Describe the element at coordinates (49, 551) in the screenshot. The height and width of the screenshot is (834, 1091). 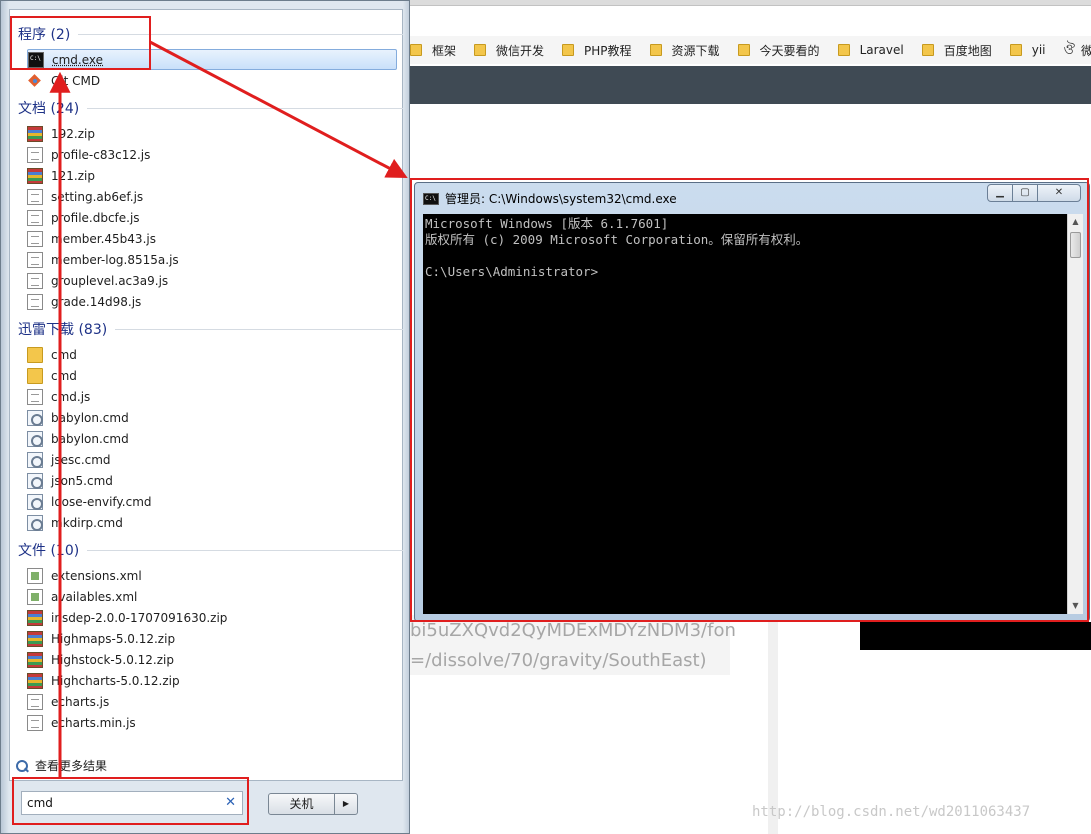
I see `result-group-label: 文件 (10)` at that location.